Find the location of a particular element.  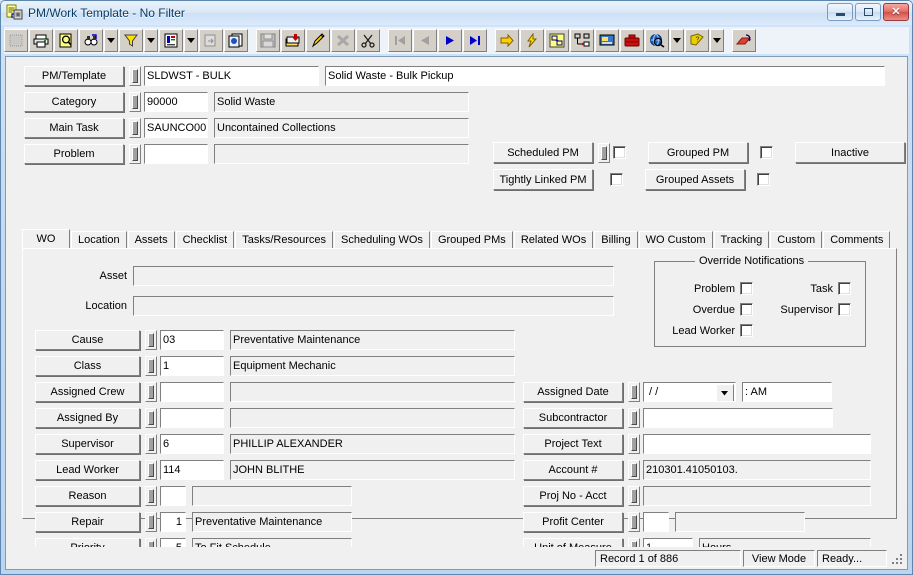

quick-action-button is located at coordinates (532, 40).